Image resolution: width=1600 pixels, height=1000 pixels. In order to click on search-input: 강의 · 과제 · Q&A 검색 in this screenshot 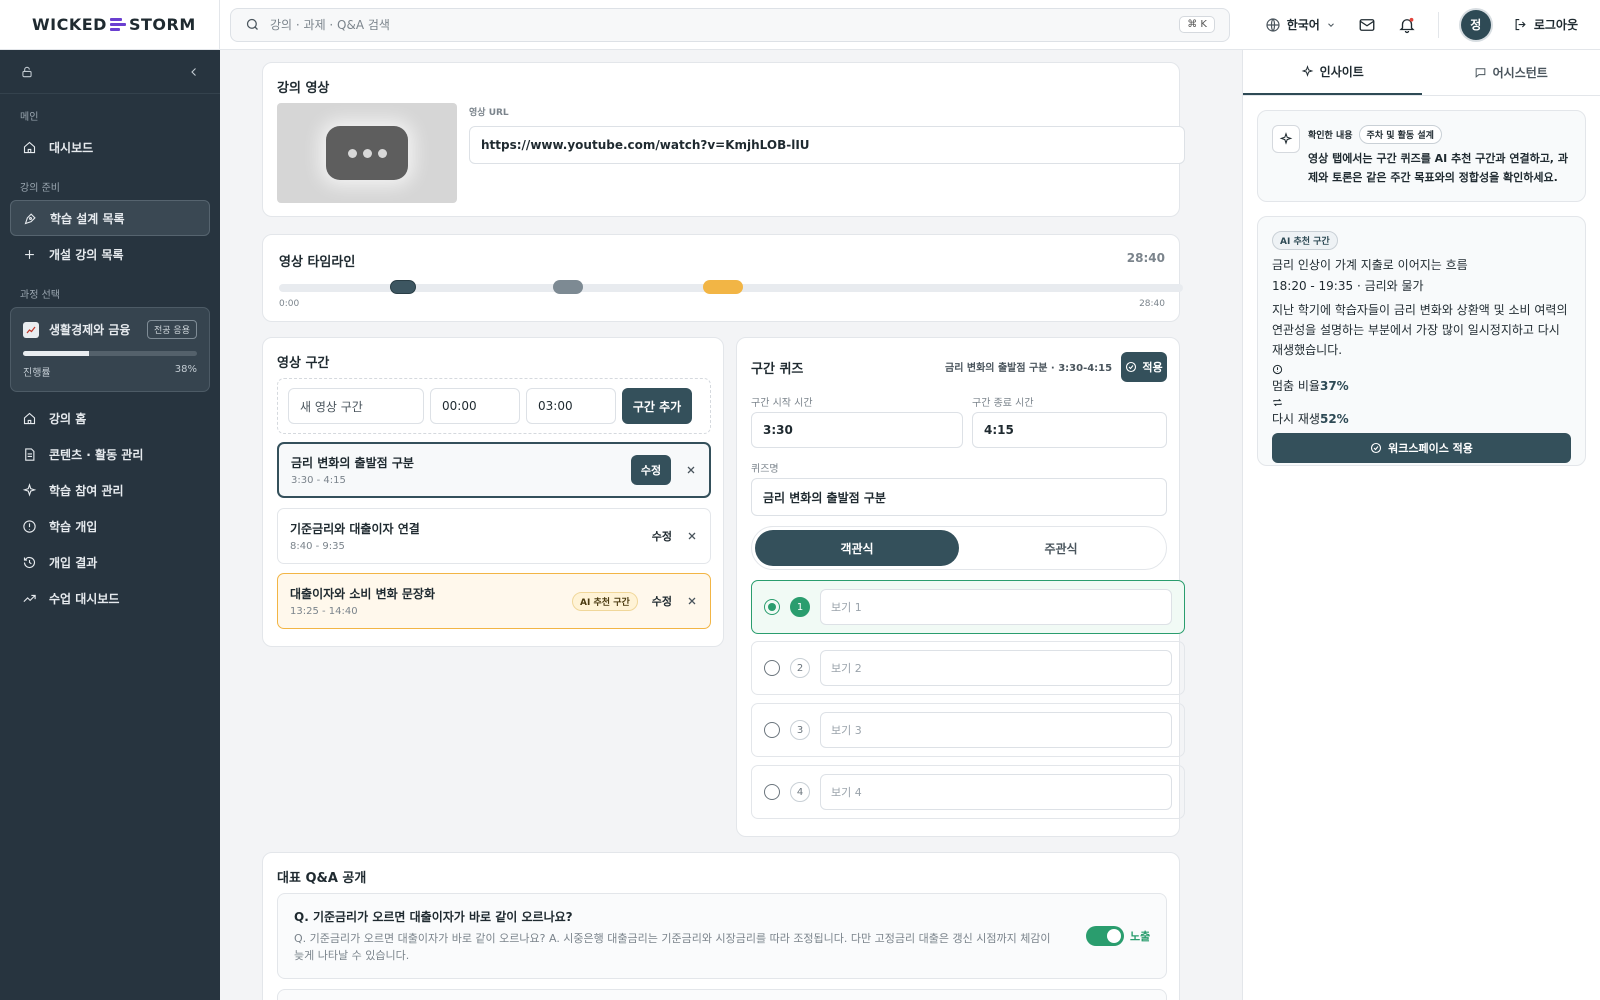, I will do `click(330, 24)`.